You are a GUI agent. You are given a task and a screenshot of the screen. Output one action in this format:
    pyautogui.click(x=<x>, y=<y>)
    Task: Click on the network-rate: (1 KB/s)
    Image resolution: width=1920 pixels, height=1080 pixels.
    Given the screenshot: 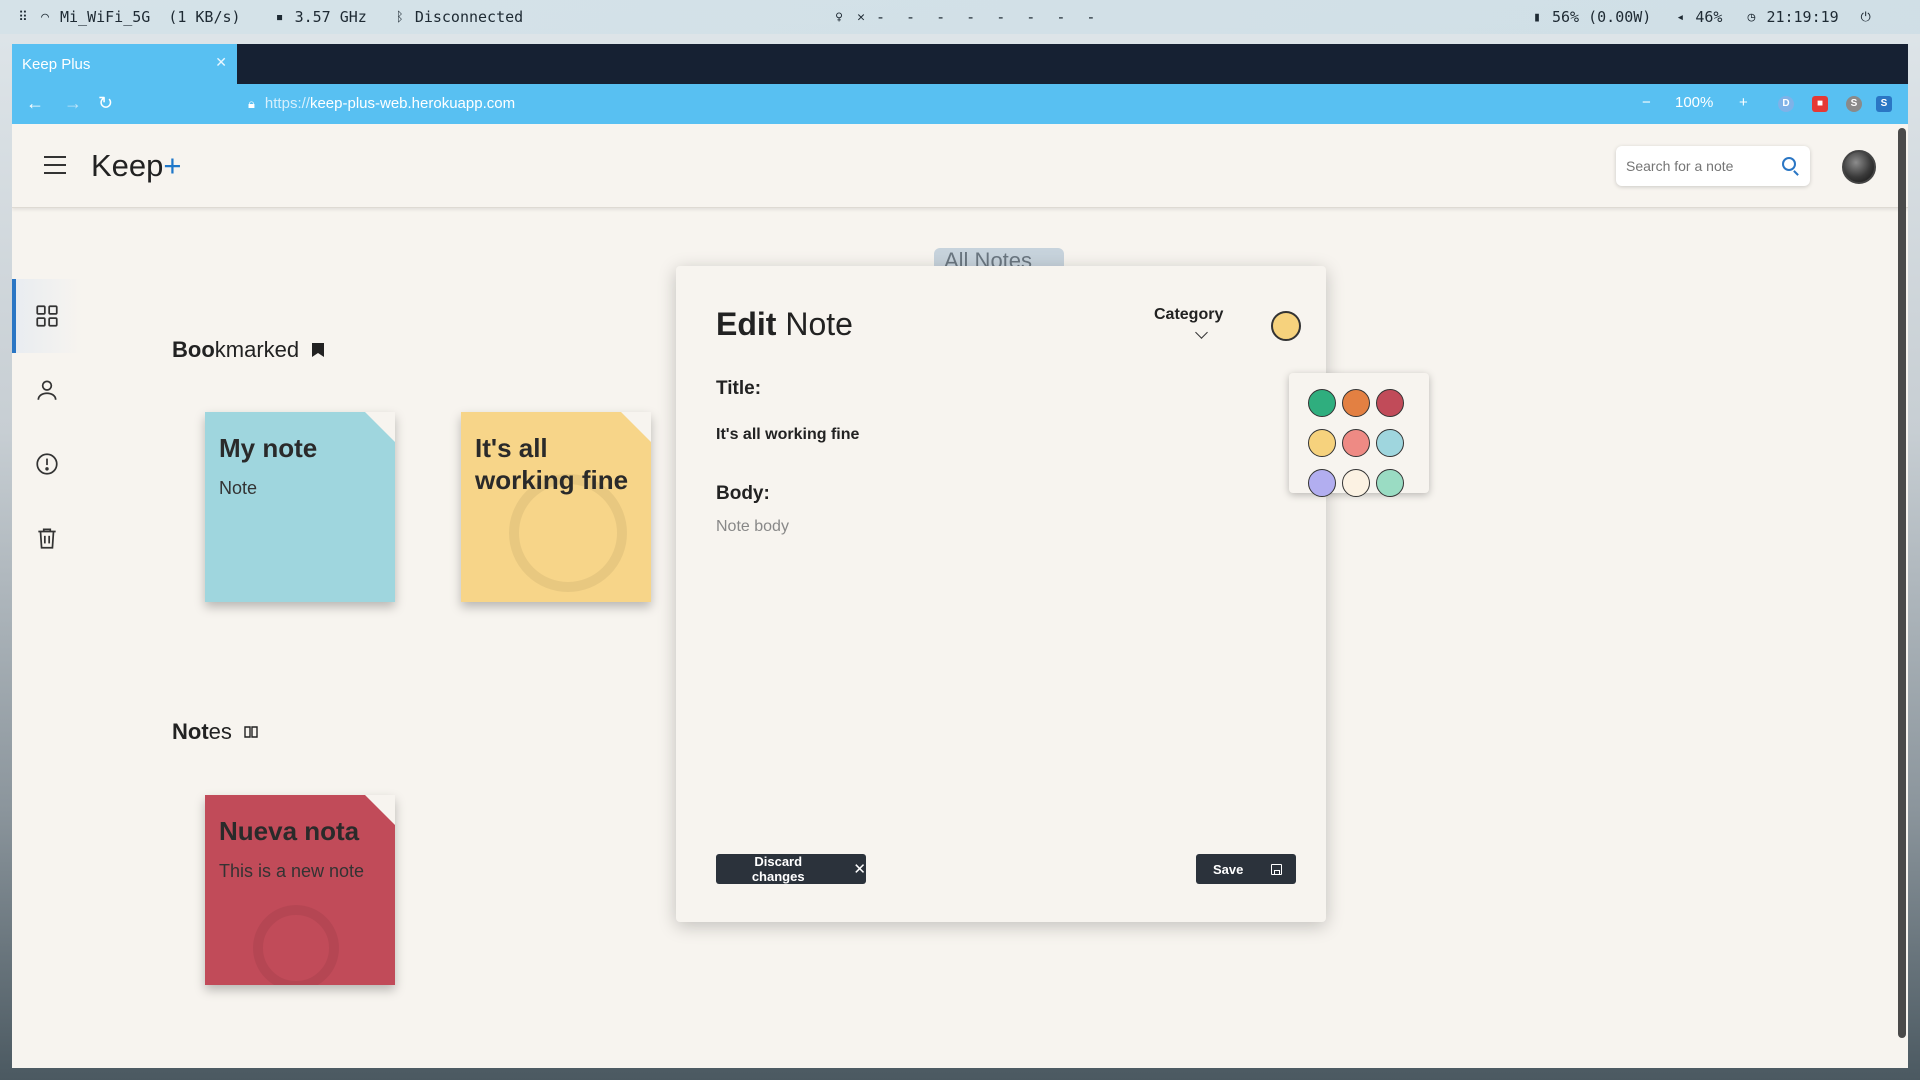 What is the action you would take?
    pyautogui.click(x=204, y=17)
    